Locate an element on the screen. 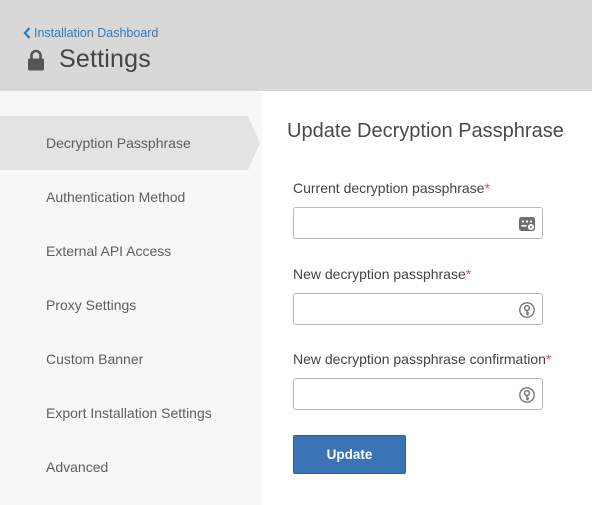 This screenshot has height=505, width=592. new-passphrase-input is located at coordinates (404, 309).